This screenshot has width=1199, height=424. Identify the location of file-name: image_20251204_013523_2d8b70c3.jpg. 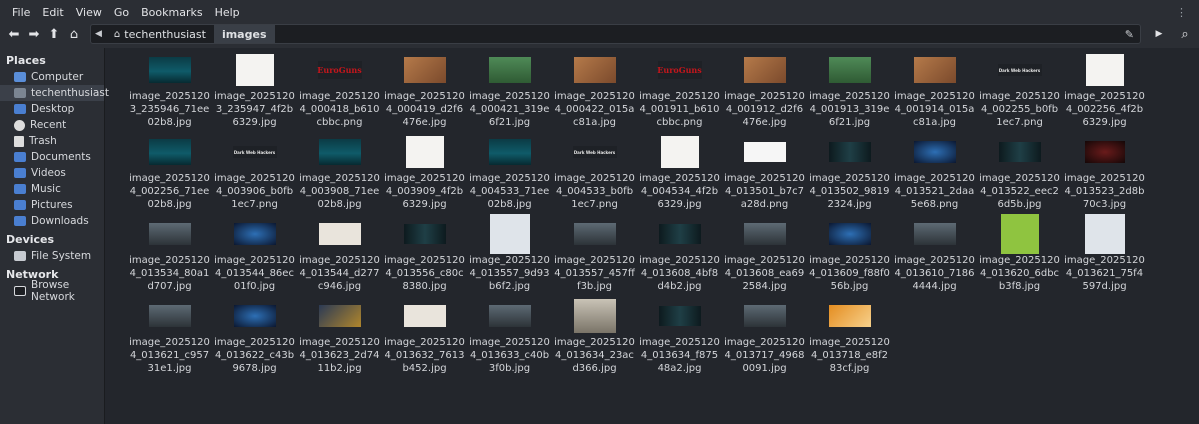
(1104, 191).